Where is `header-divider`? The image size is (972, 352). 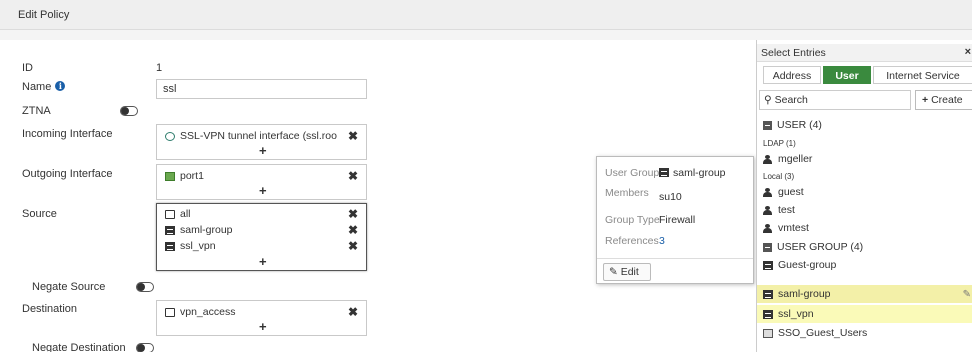
header-divider is located at coordinates (486, 35).